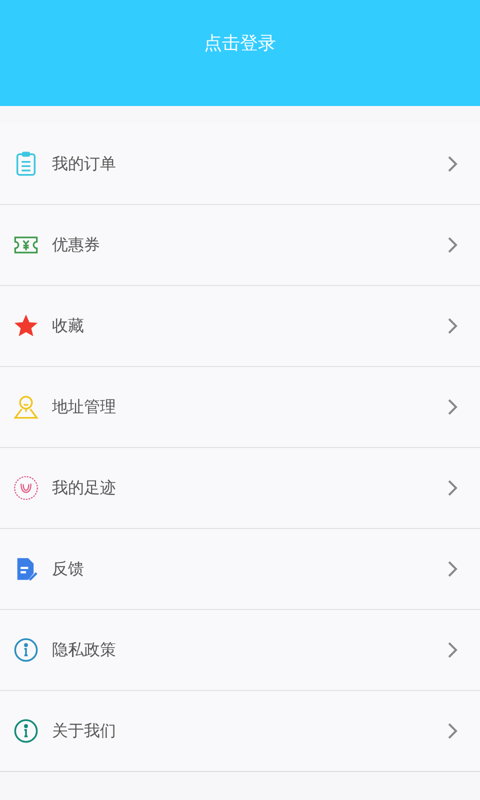 Image resolution: width=480 pixels, height=800 pixels. What do you see at coordinates (84, 488) in the screenshot?
I see `menu-label: 我的足迹` at bounding box center [84, 488].